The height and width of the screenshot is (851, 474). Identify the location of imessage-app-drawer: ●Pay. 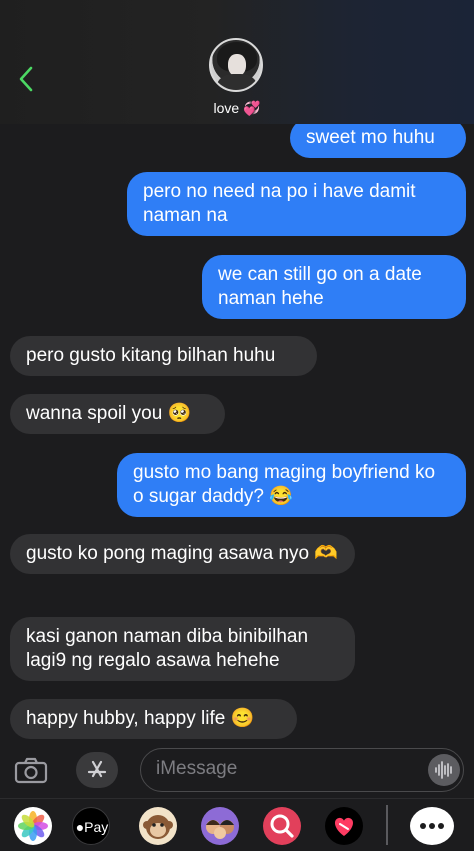
(237, 824).